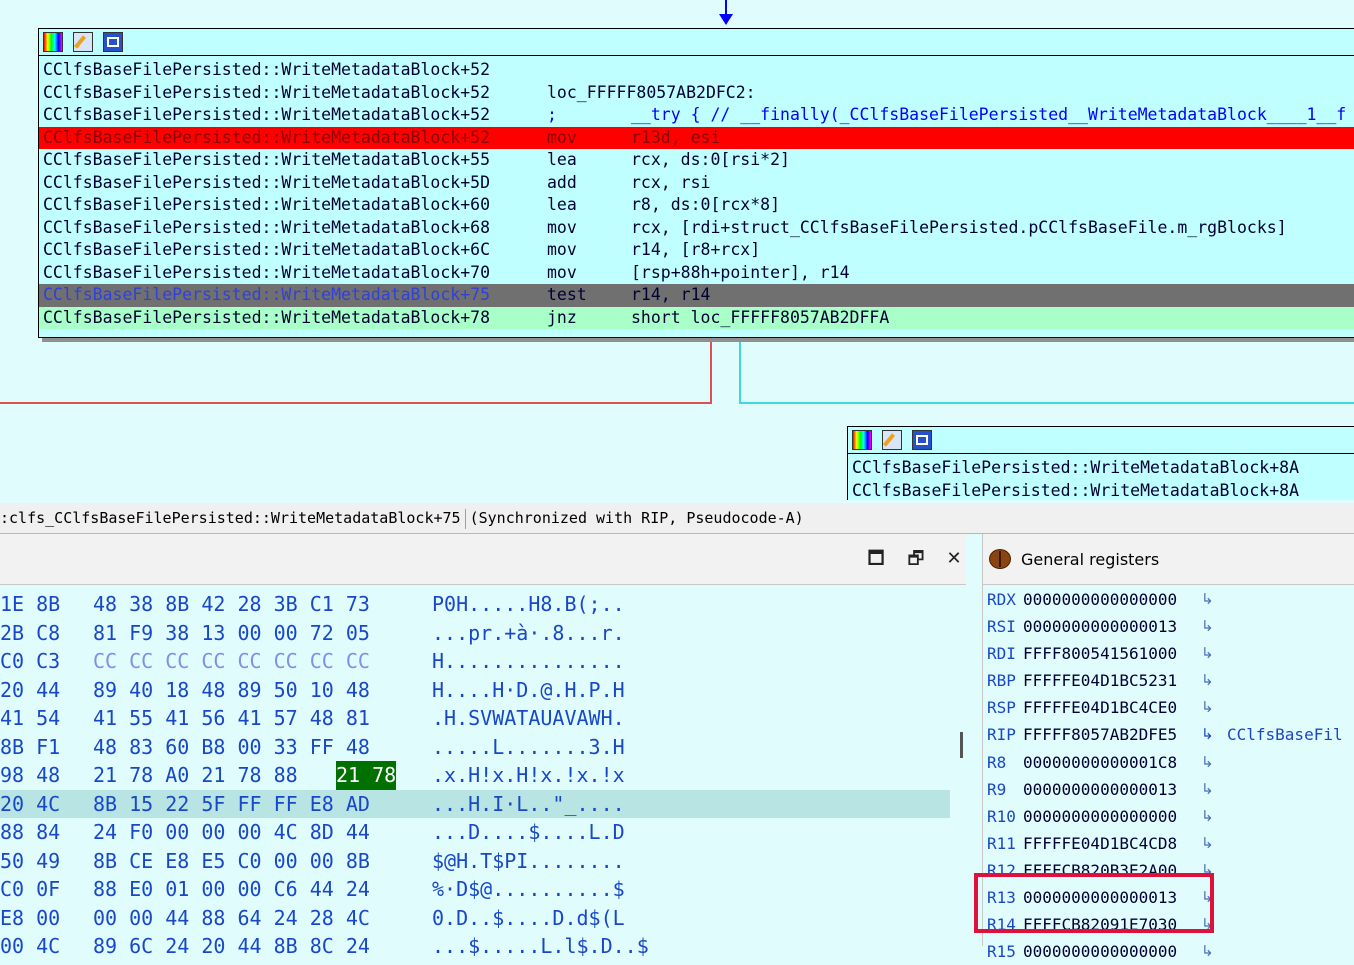 The image size is (1354, 965). What do you see at coordinates (1285, 734) in the screenshot?
I see `register-symbol: CClfsBaseFil` at bounding box center [1285, 734].